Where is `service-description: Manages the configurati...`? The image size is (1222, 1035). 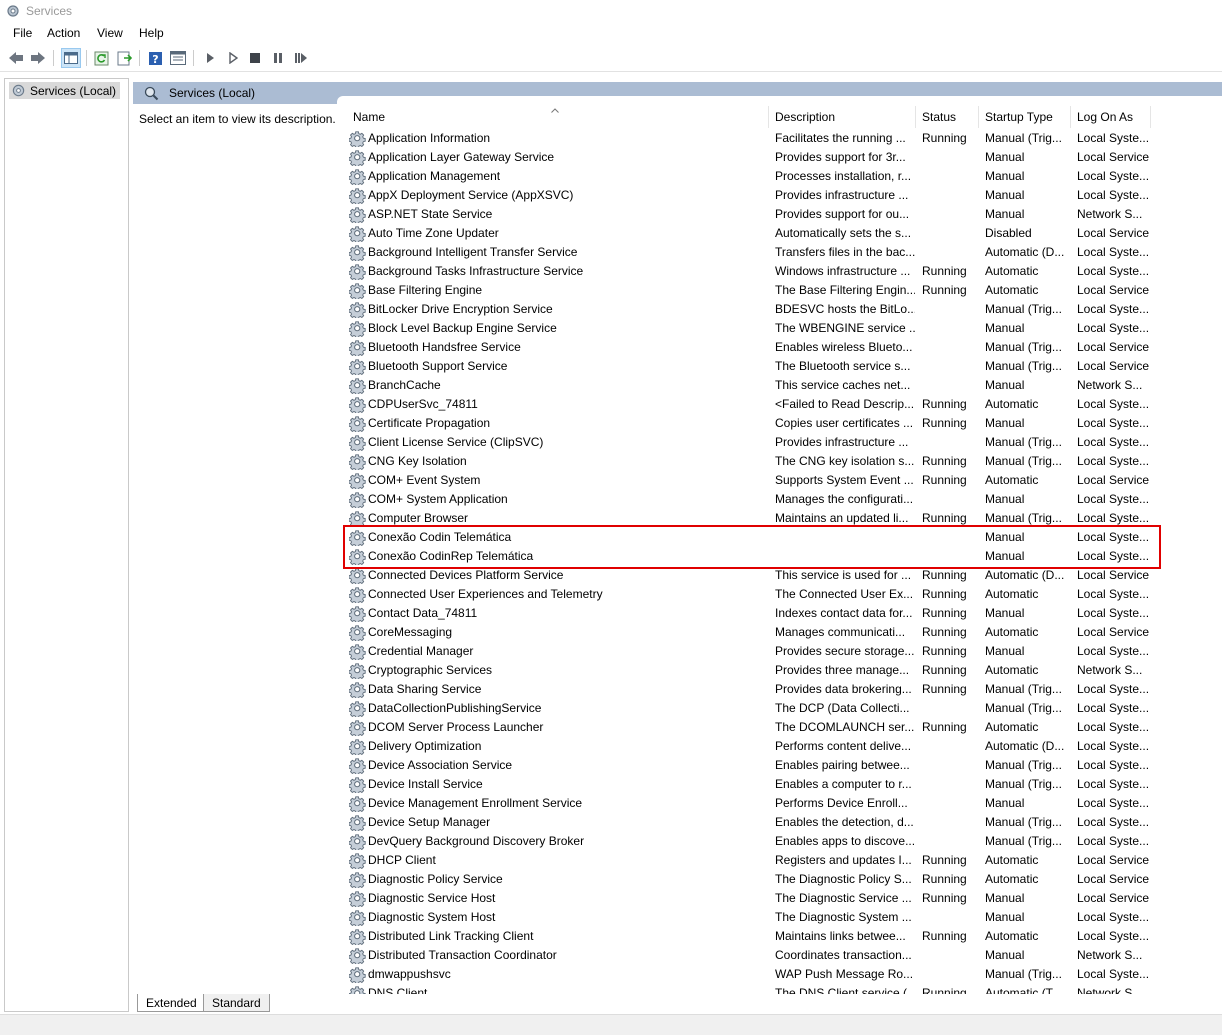
service-description: Manages the configurati... is located at coordinates (844, 499).